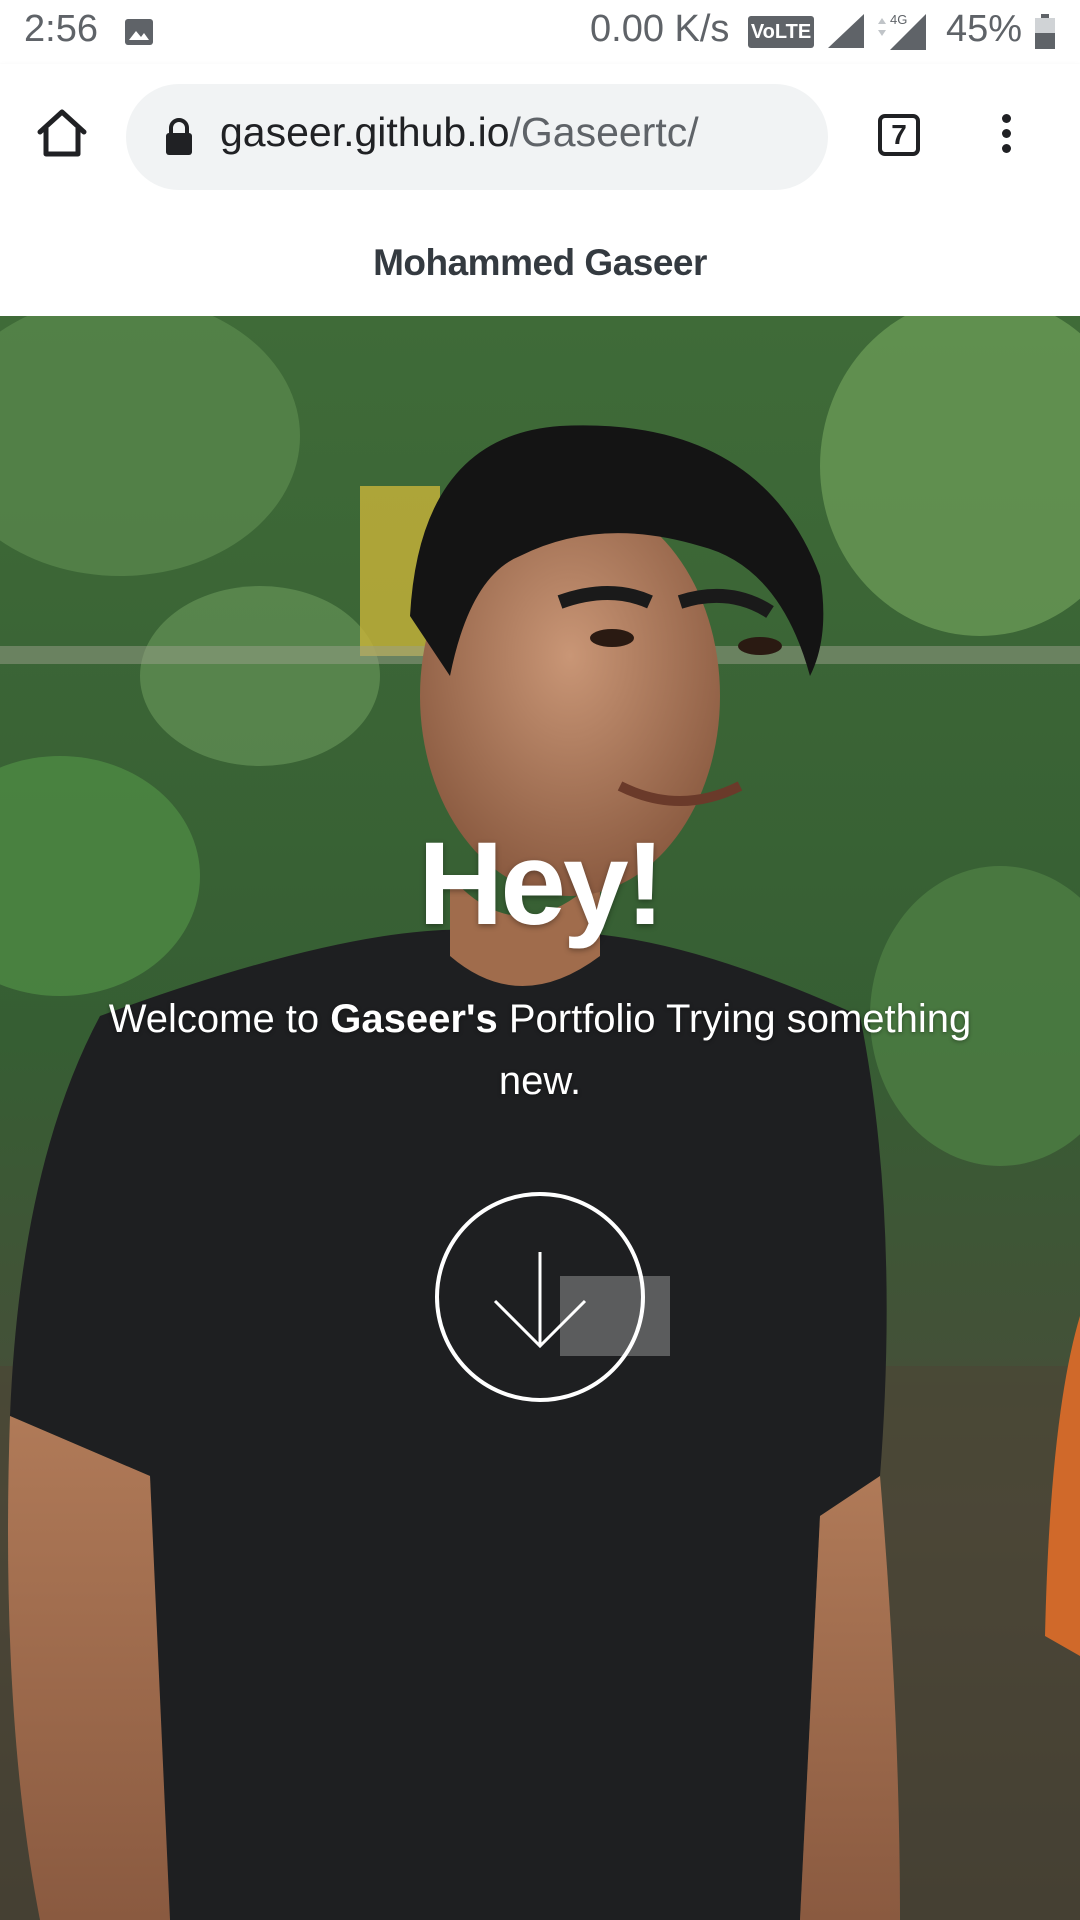 This screenshot has width=1080, height=1920. I want to click on hero-heading: Hey!, so click(541, 884).